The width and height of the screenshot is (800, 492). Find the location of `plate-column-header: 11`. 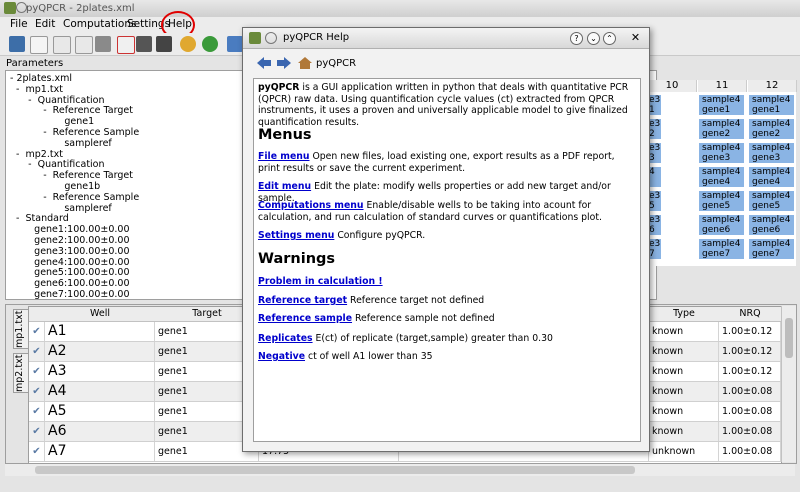

plate-column-header: 11 is located at coordinates (722, 86).